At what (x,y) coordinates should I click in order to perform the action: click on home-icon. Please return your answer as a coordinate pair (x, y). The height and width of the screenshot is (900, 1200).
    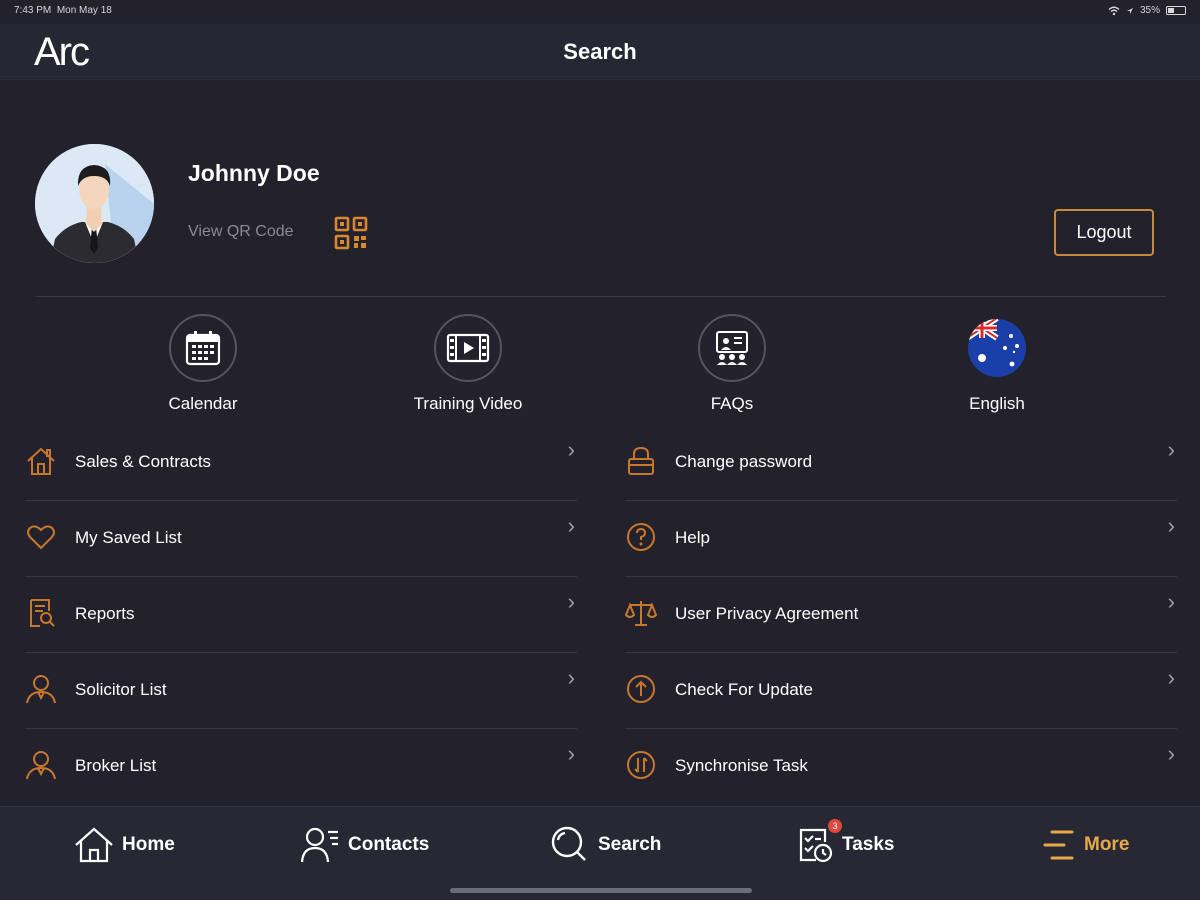
    Looking at the image, I should click on (94, 845).